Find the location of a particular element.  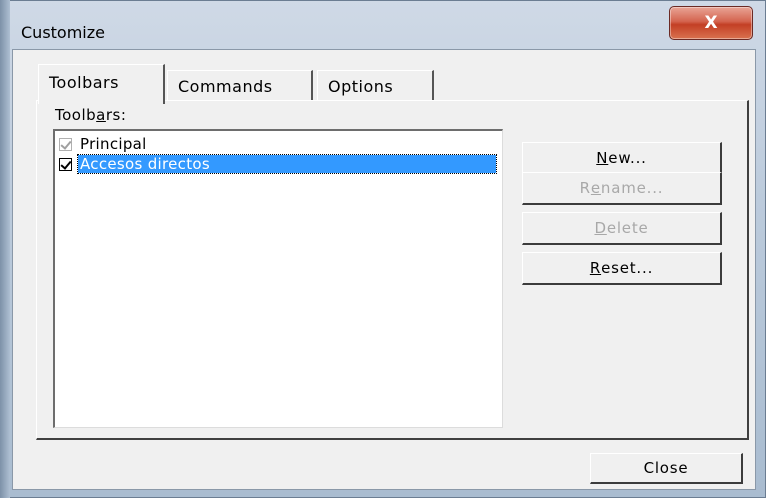

checkbox-principal is located at coordinates (65, 144).